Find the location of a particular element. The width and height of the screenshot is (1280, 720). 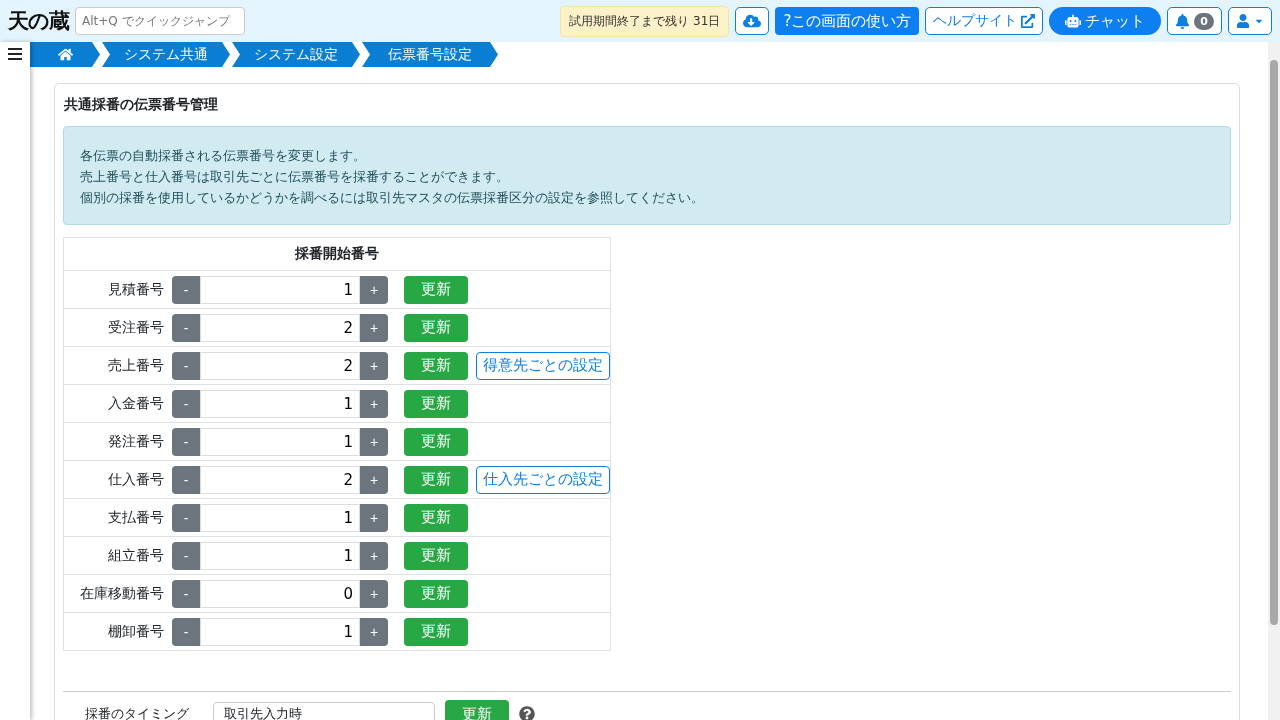

notification-button: 0 is located at coordinates (1194, 21).